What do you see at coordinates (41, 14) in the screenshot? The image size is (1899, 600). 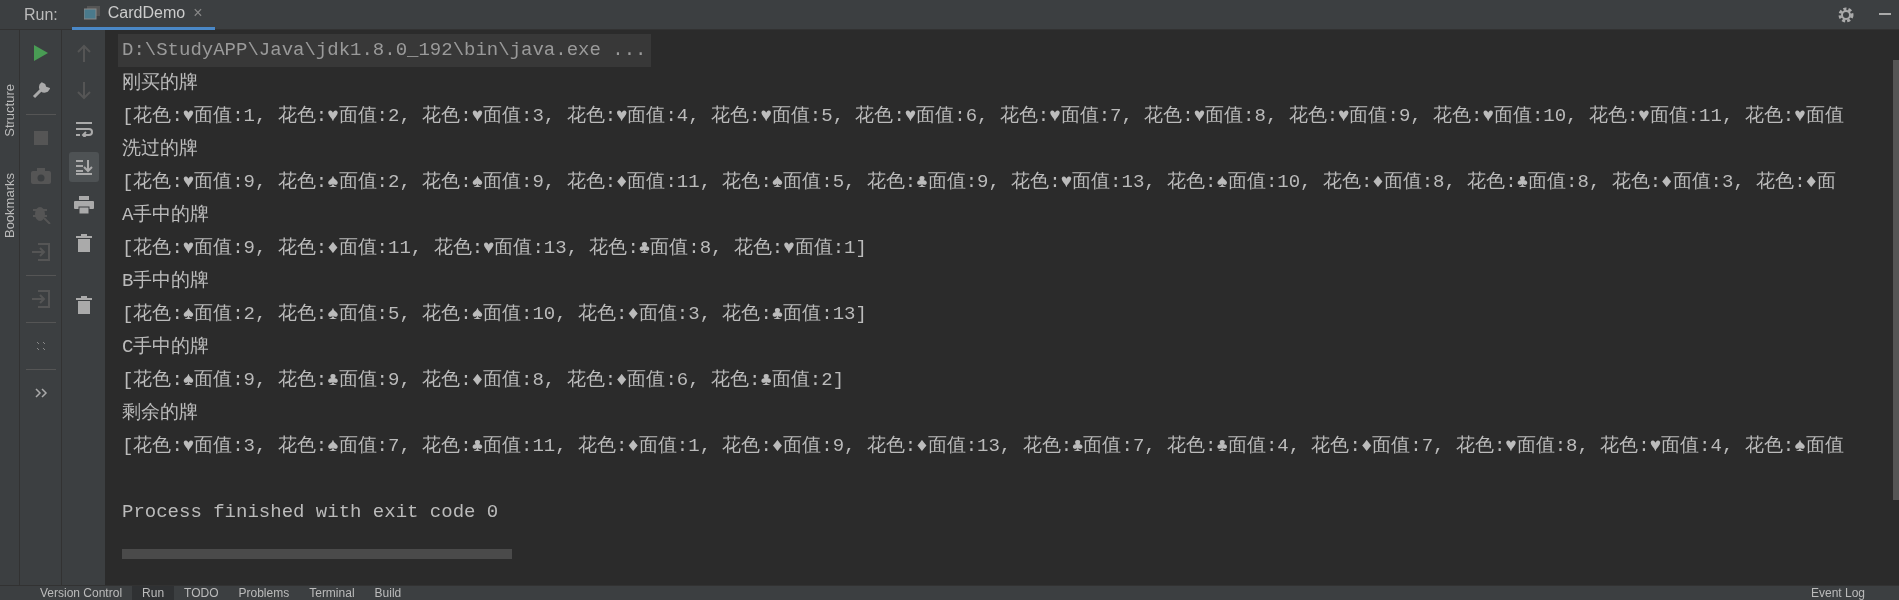 I see `run-label: Run:` at bounding box center [41, 14].